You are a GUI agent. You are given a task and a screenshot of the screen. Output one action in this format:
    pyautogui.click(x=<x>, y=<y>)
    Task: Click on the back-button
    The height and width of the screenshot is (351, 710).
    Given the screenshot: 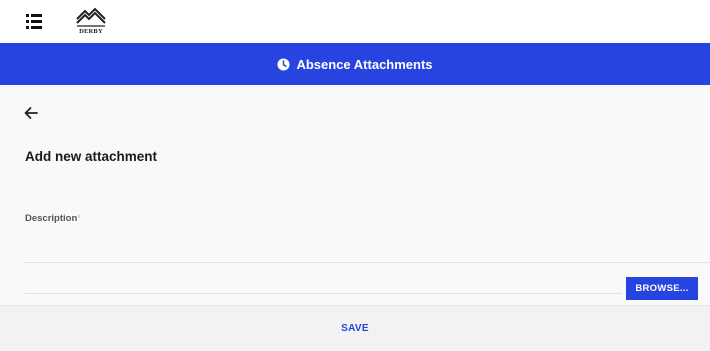 What is the action you would take?
    pyautogui.click(x=31, y=113)
    